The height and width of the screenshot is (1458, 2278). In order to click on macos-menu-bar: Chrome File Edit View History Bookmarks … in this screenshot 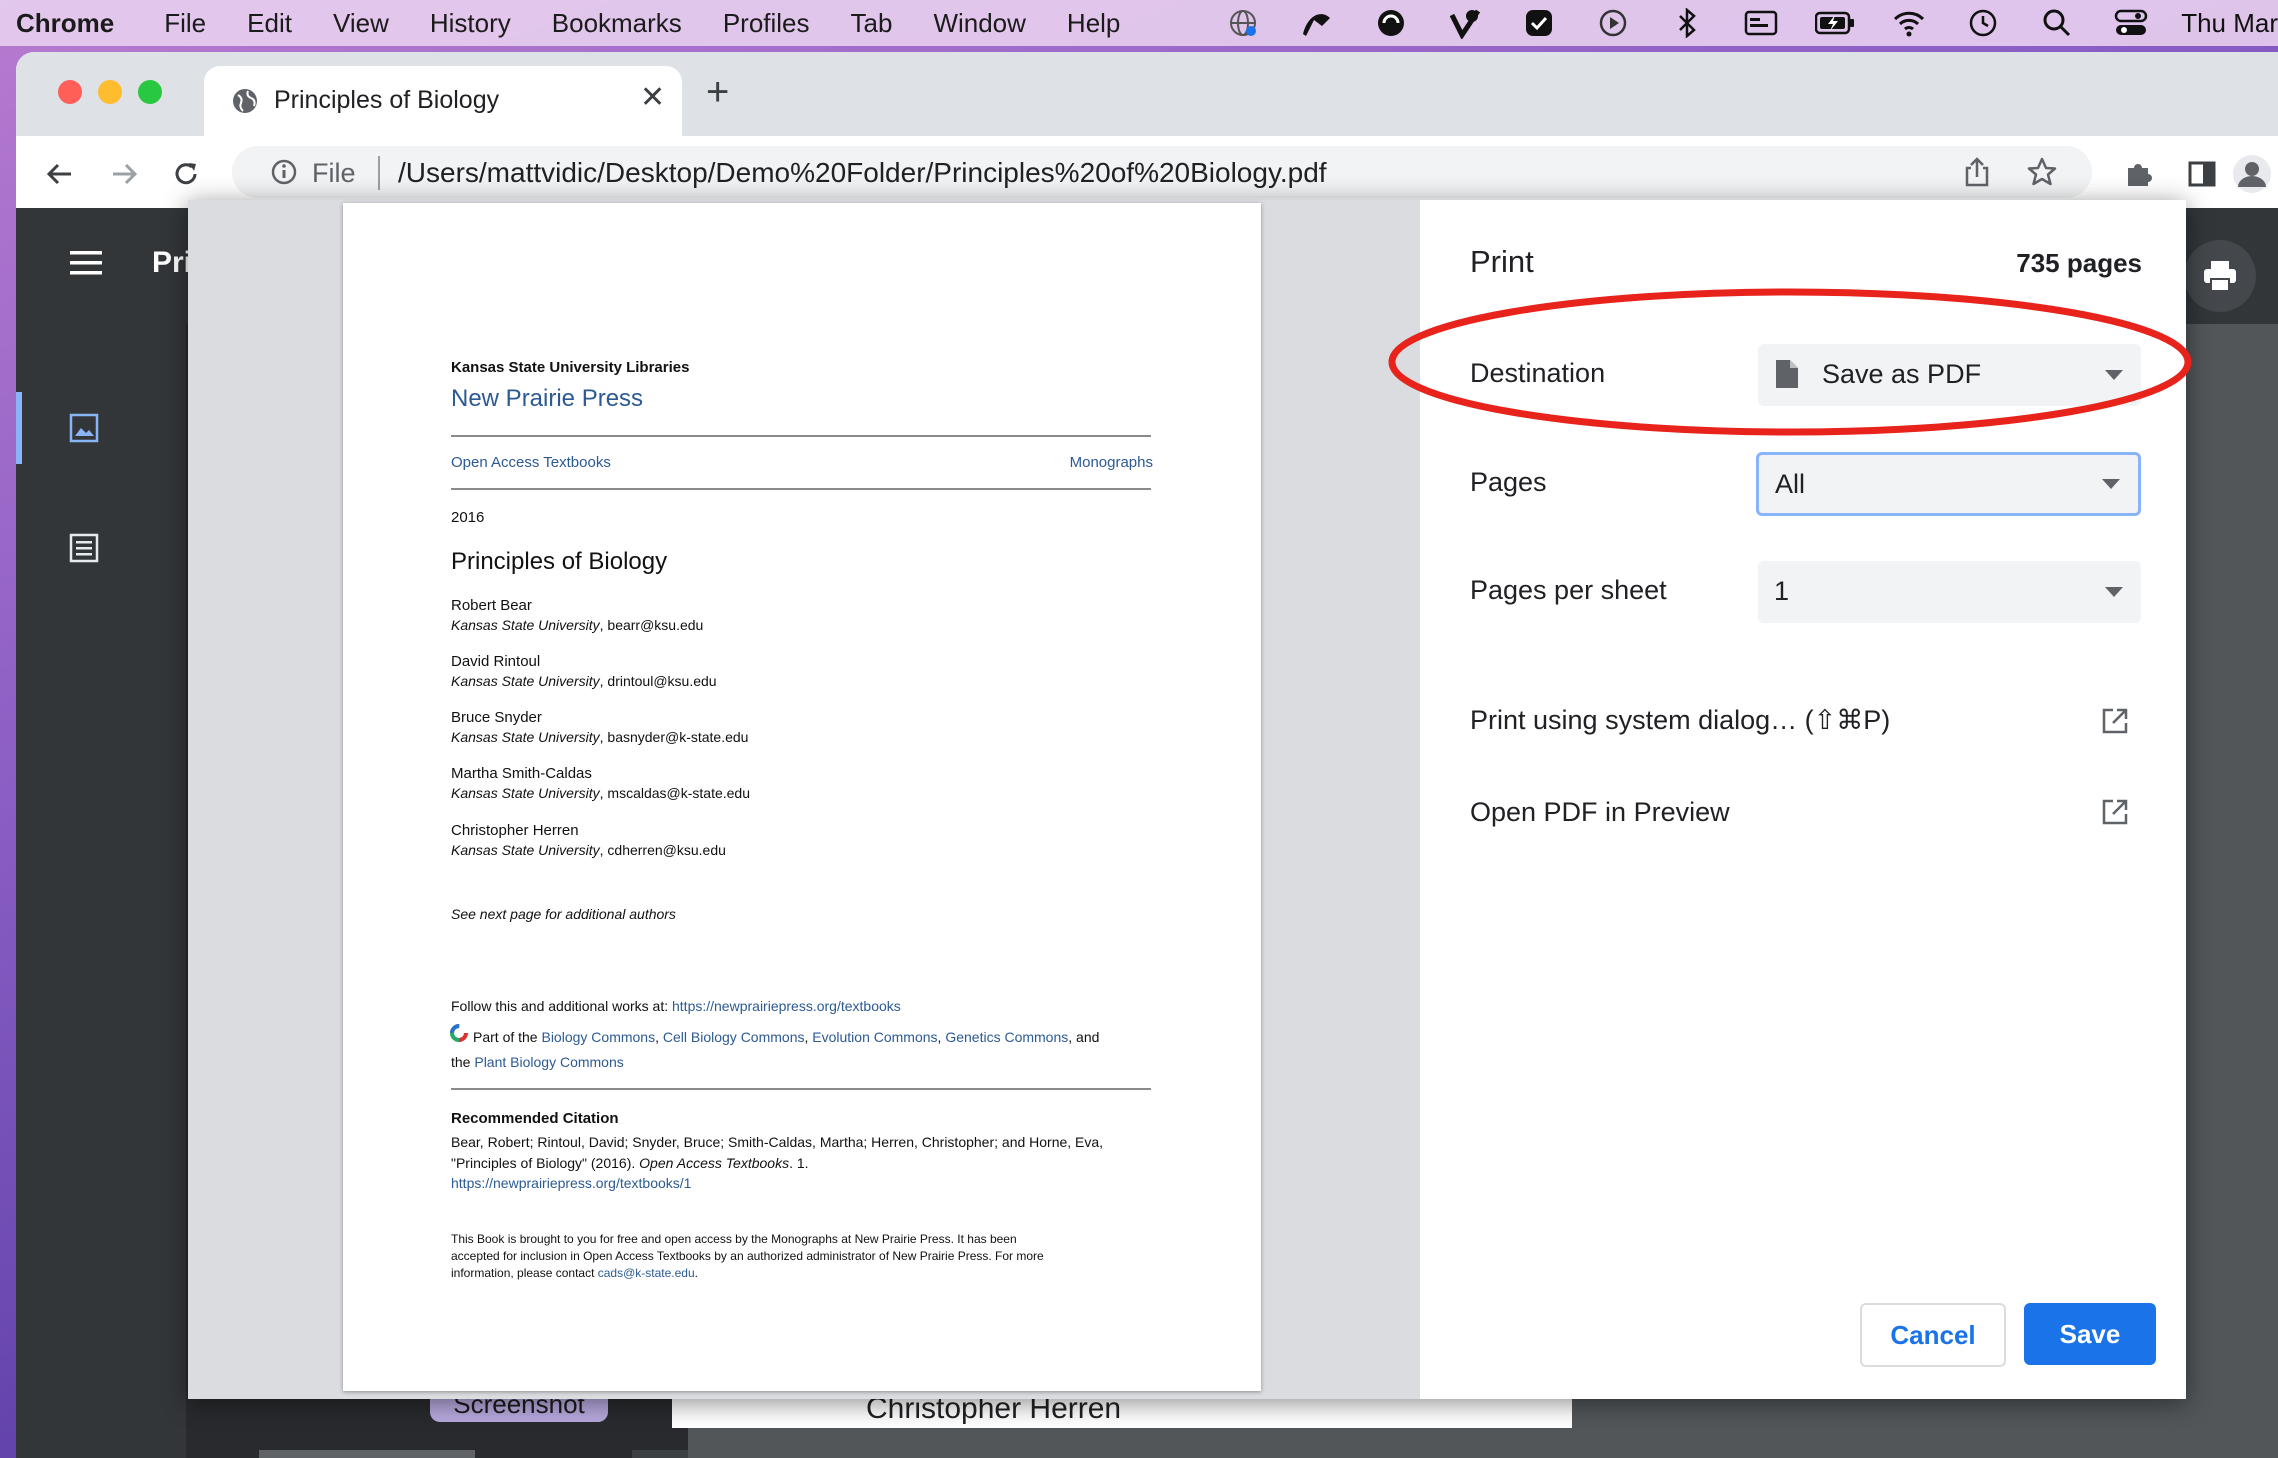, I will do `click(1139, 23)`.